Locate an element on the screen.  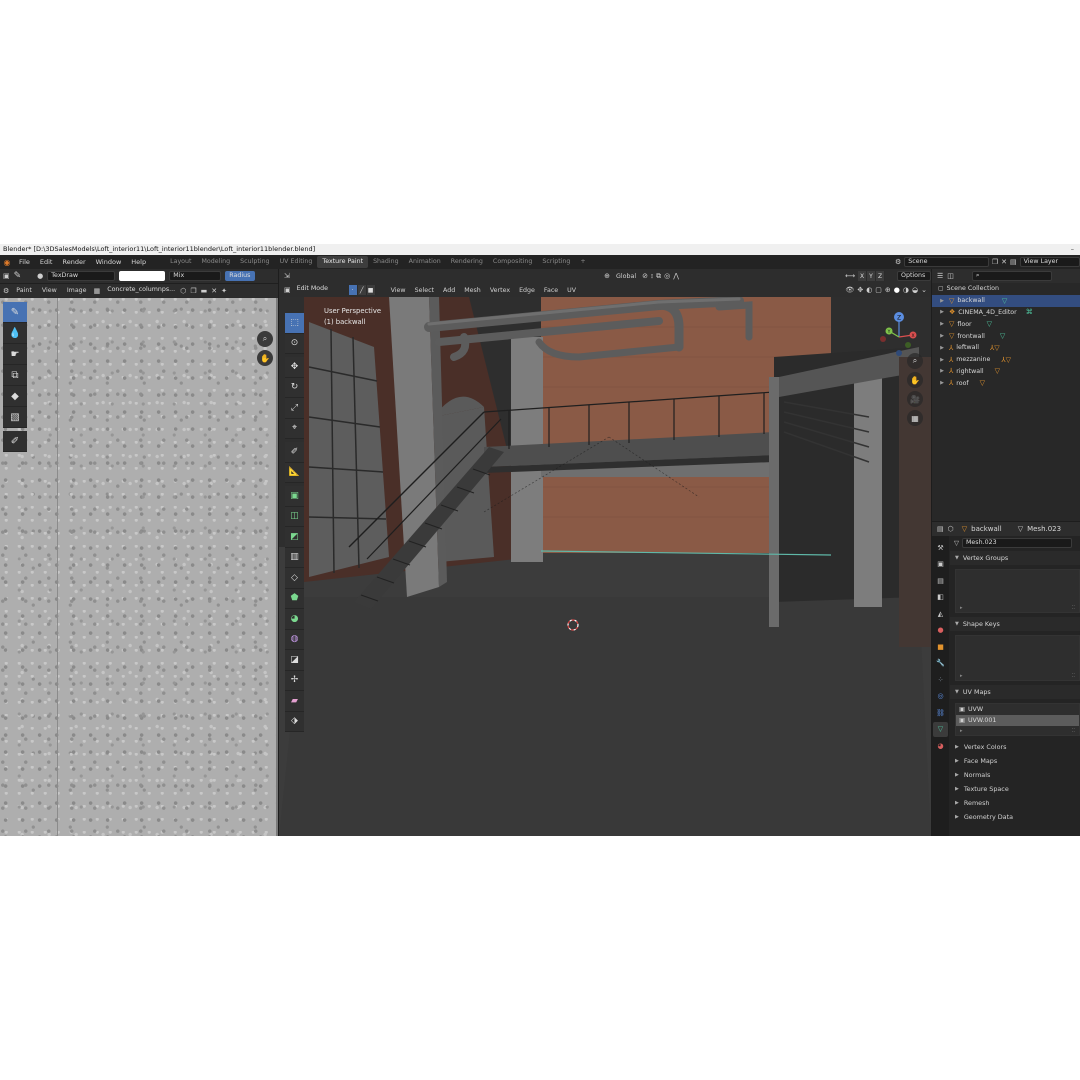
tab-compositing: Compositing is located at coordinates (512, 262).